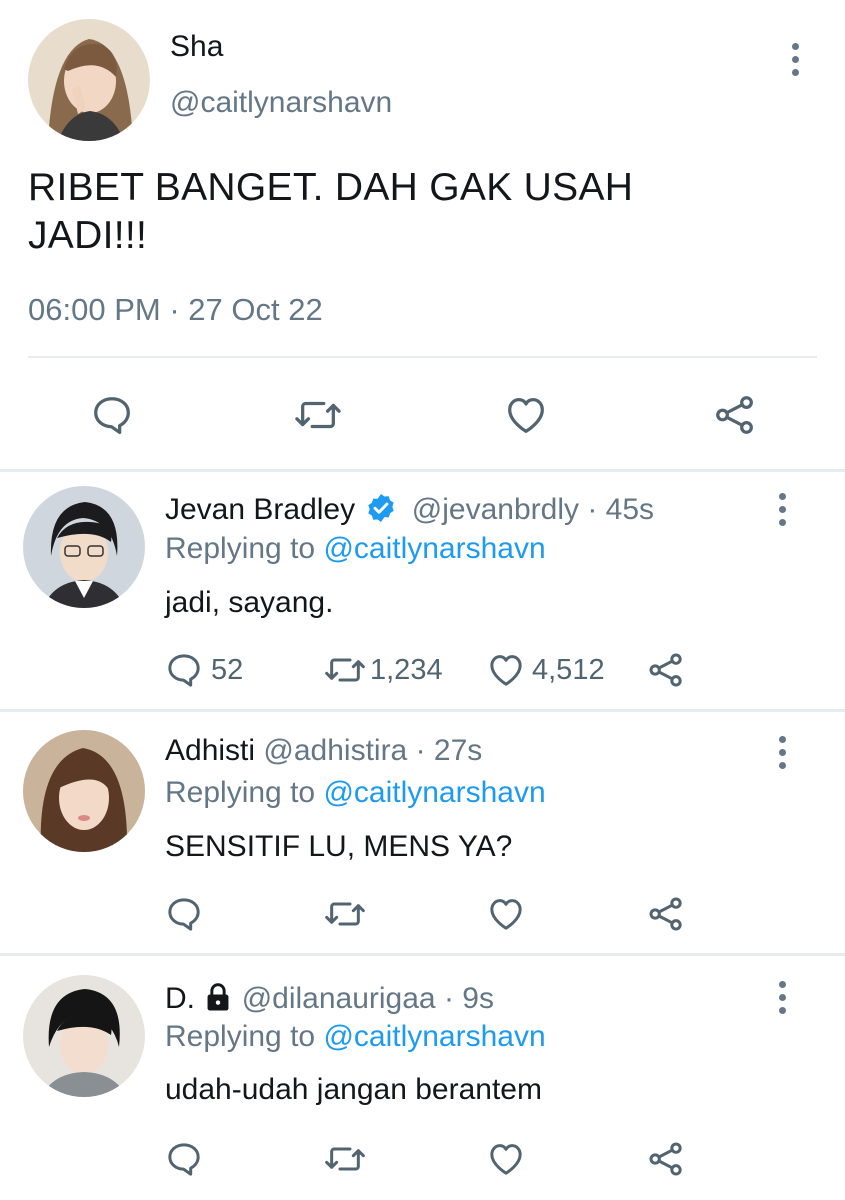  I want to click on reply-age: · 9s, so click(469, 998).